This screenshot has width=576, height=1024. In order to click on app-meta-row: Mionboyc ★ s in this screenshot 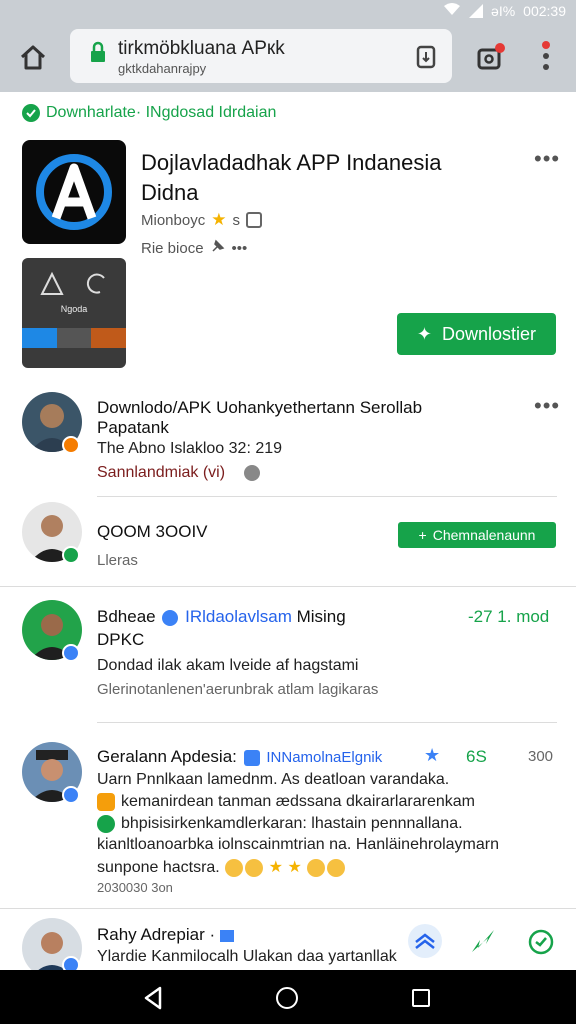, I will do `click(201, 220)`.